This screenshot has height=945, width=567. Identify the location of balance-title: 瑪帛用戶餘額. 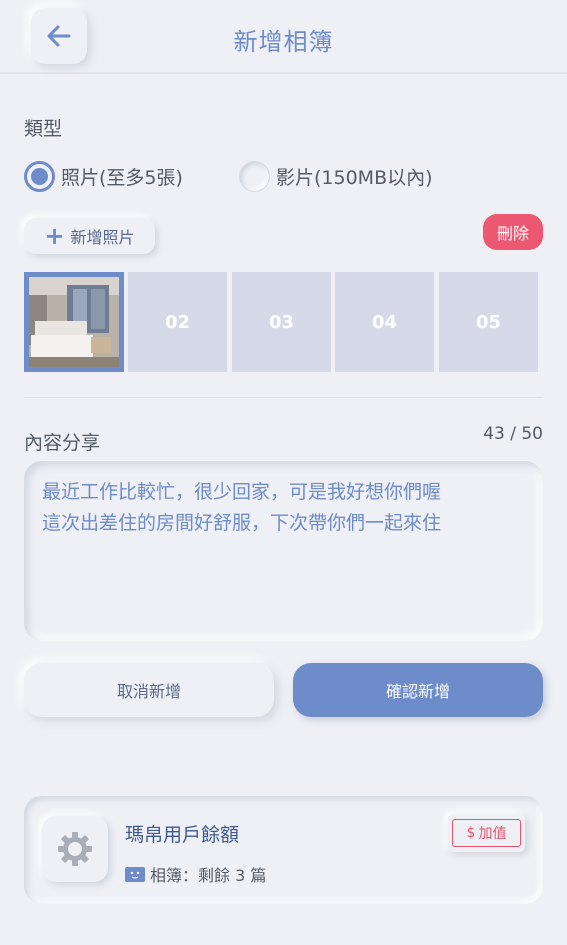
(182, 835).